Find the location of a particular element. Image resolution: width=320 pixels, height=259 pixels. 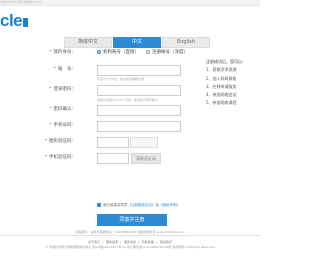

phone-row: * 手机号码： is located at coordinates (130, 126).